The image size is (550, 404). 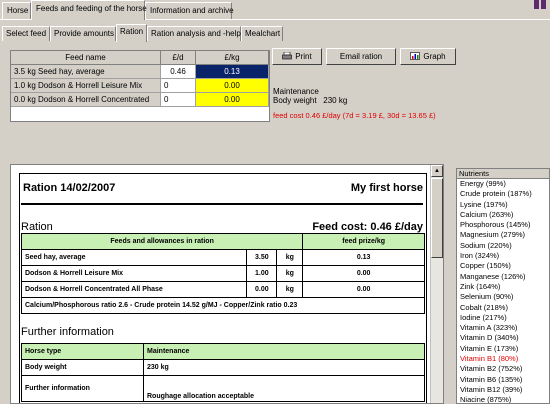 What do you see at coordinates (503, 308) in the screenshot?
I see `list-item: Cobalt (218%)` at bounding box center [503, 308].